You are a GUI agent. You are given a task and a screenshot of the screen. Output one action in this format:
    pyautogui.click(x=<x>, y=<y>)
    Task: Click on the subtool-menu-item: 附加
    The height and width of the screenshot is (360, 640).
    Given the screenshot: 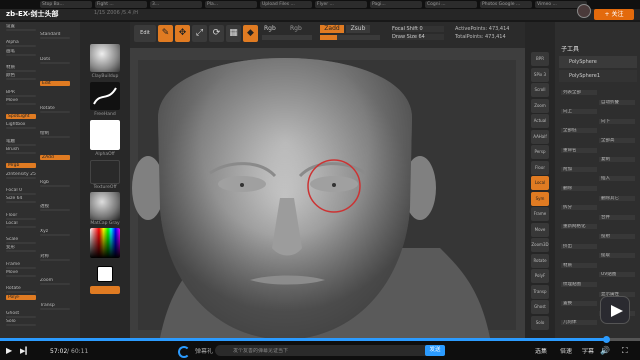 What is the action you would take?
    pyautogui.click(x=579, y=169)
    